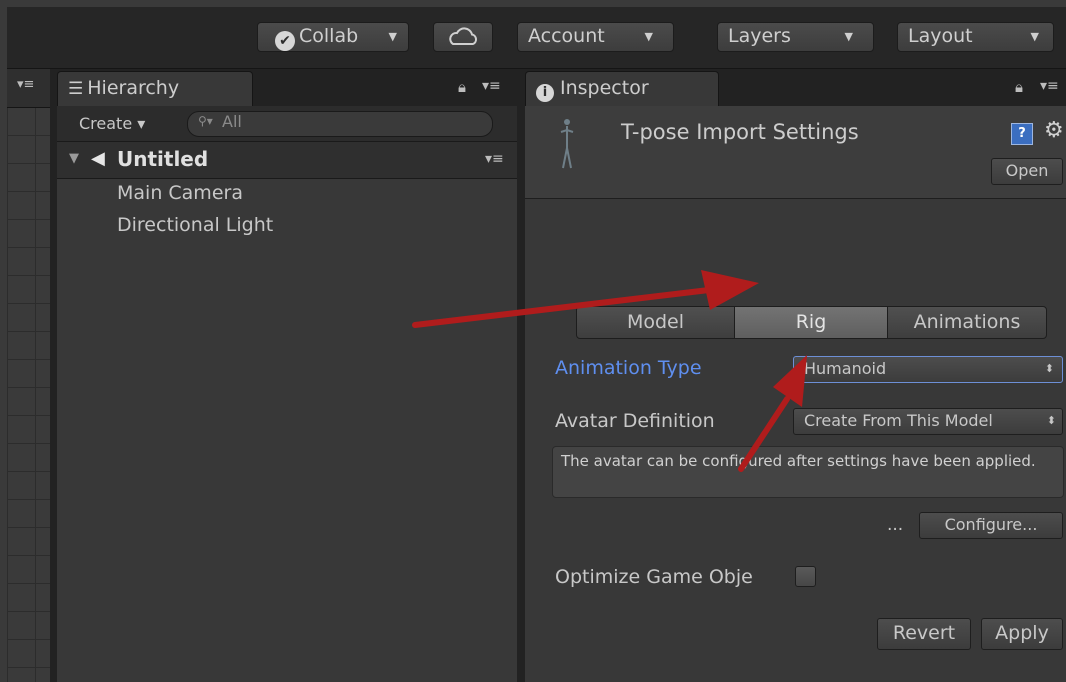 Image resolution: width=1066 pixels, height=682 pixels. What do you see at coordinates (329, 36) in the screenshot?
I see `collab-label: Collab` at bounding box center [329, 36].